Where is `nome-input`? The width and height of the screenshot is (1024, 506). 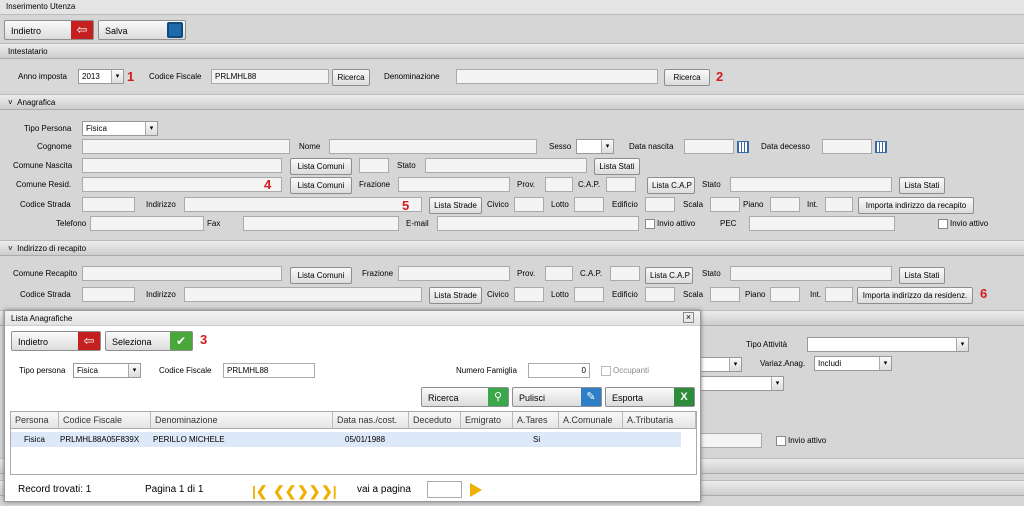 nome-input is located at coordinates (433, 146).